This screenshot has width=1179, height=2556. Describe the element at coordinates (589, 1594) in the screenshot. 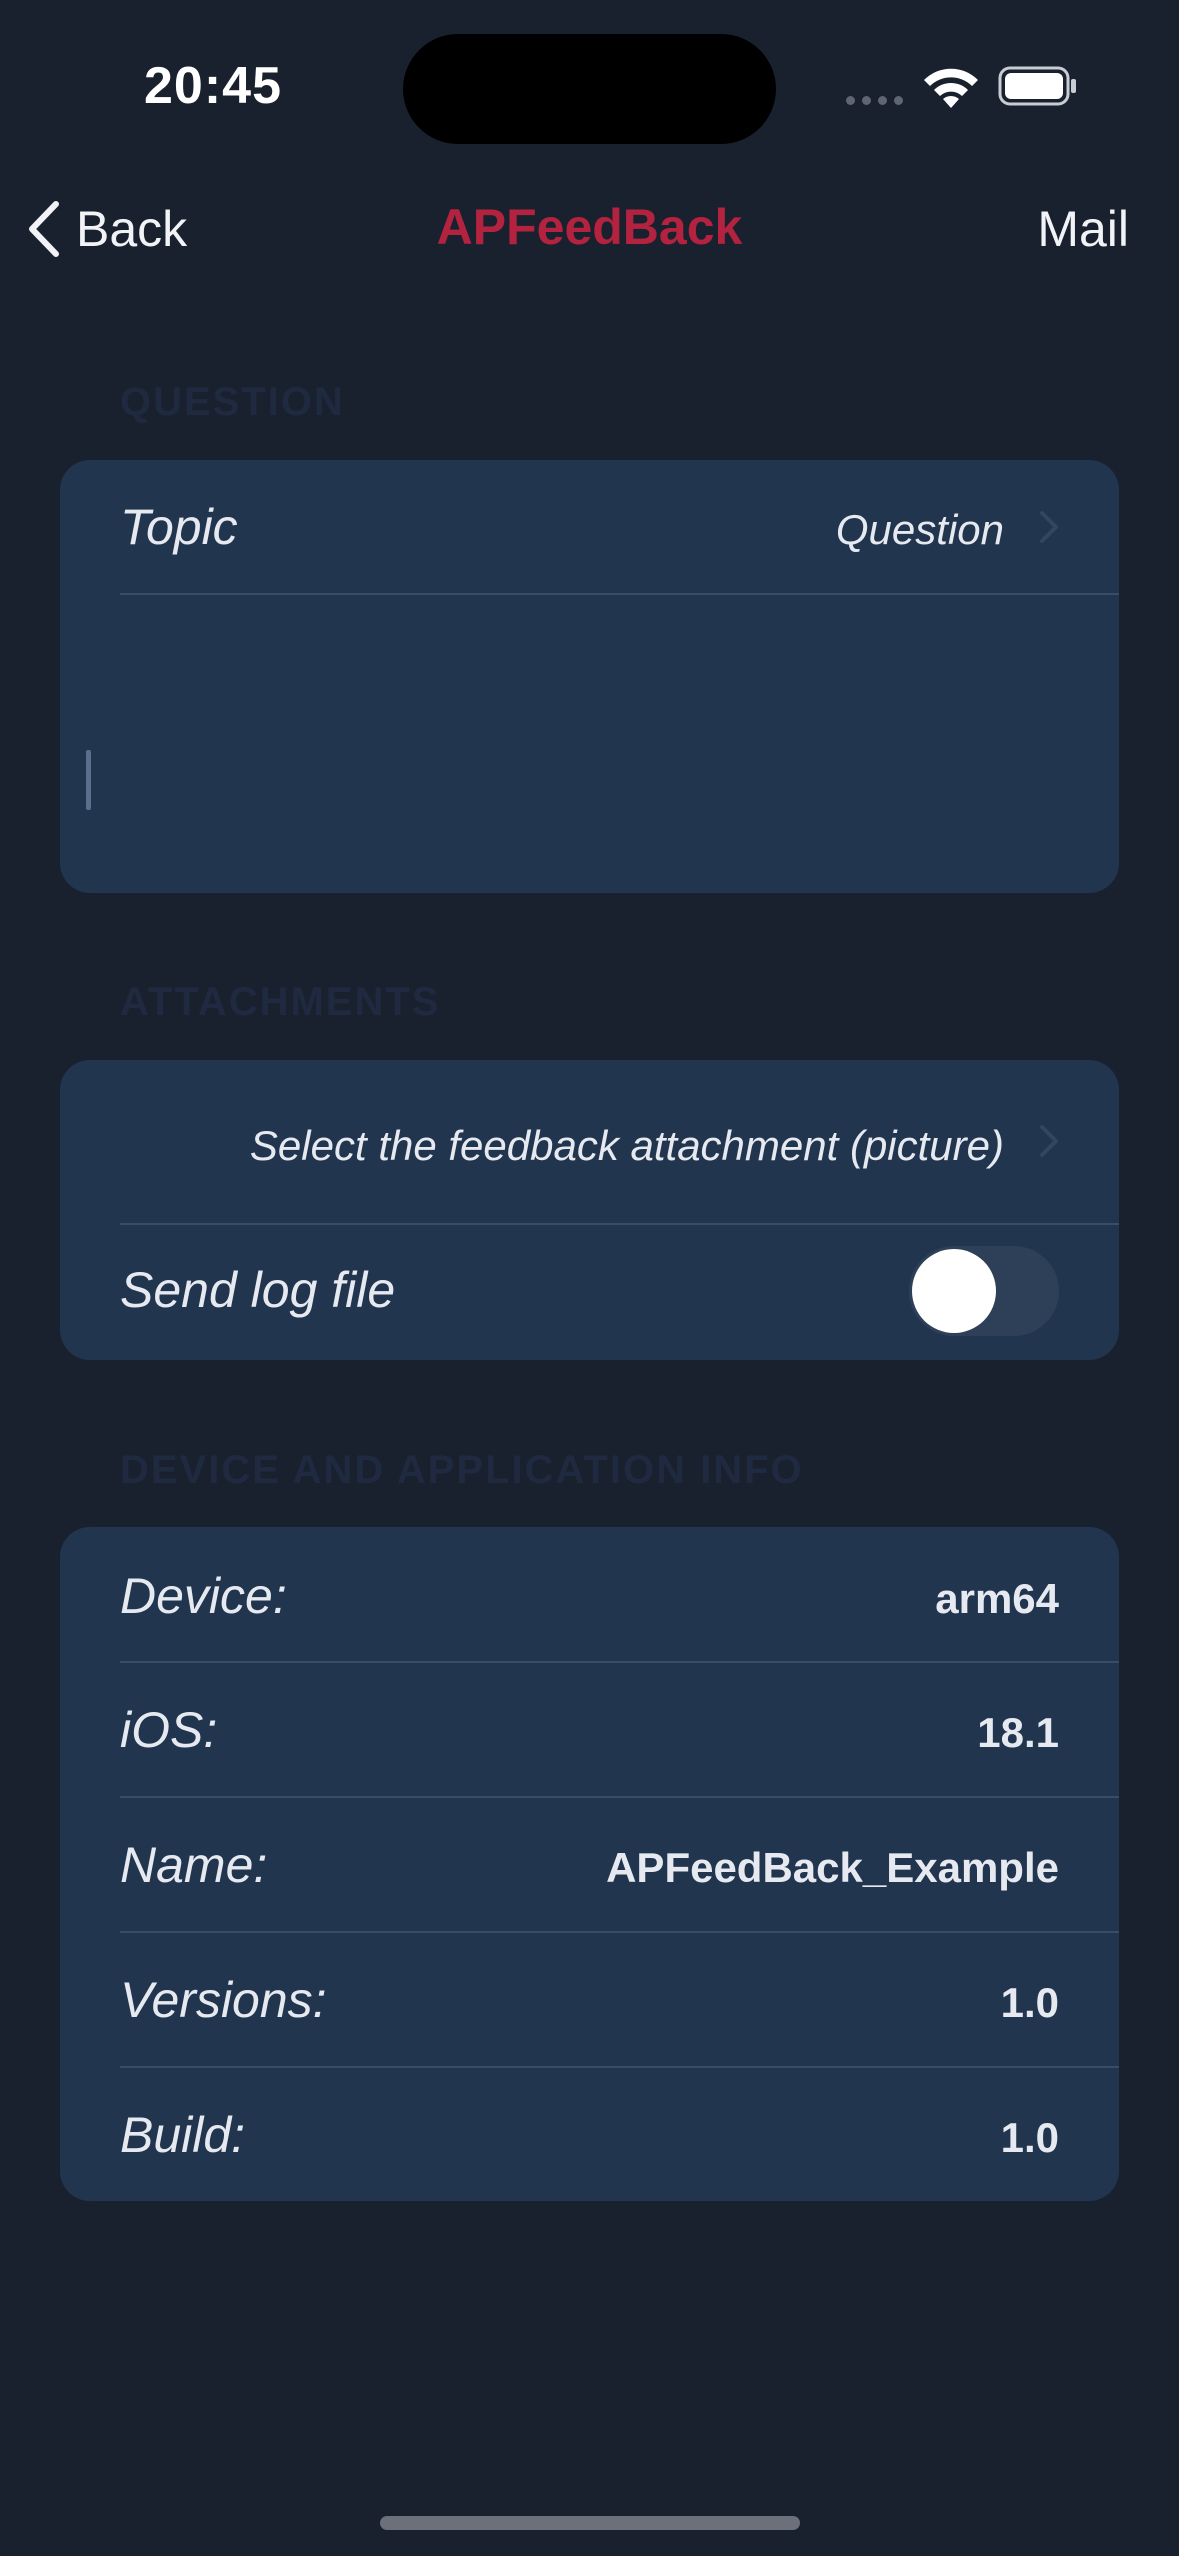

I see `info-row-device: Device: arm64` at that location.